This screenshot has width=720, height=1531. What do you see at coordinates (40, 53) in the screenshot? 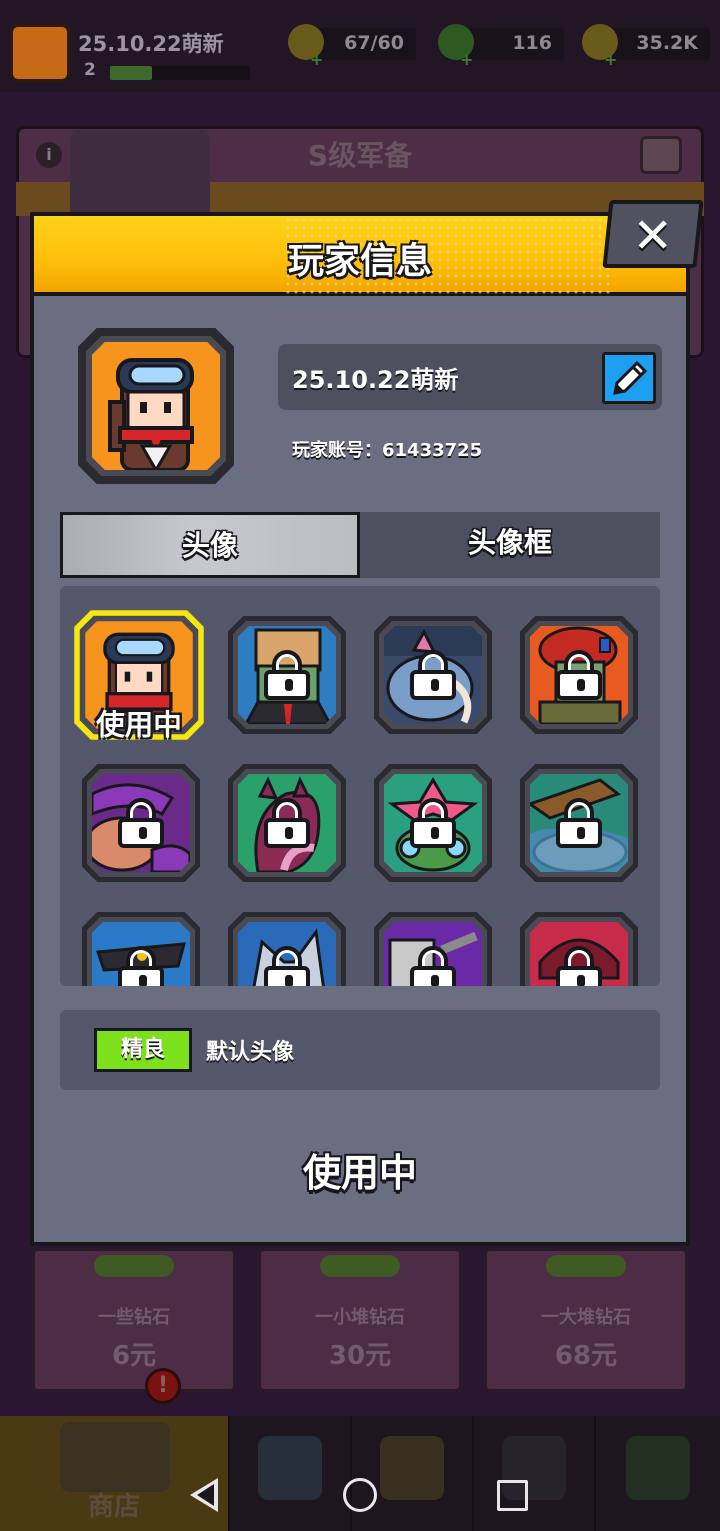
I see `player-avatar-small` at bounding box center [40, 53].